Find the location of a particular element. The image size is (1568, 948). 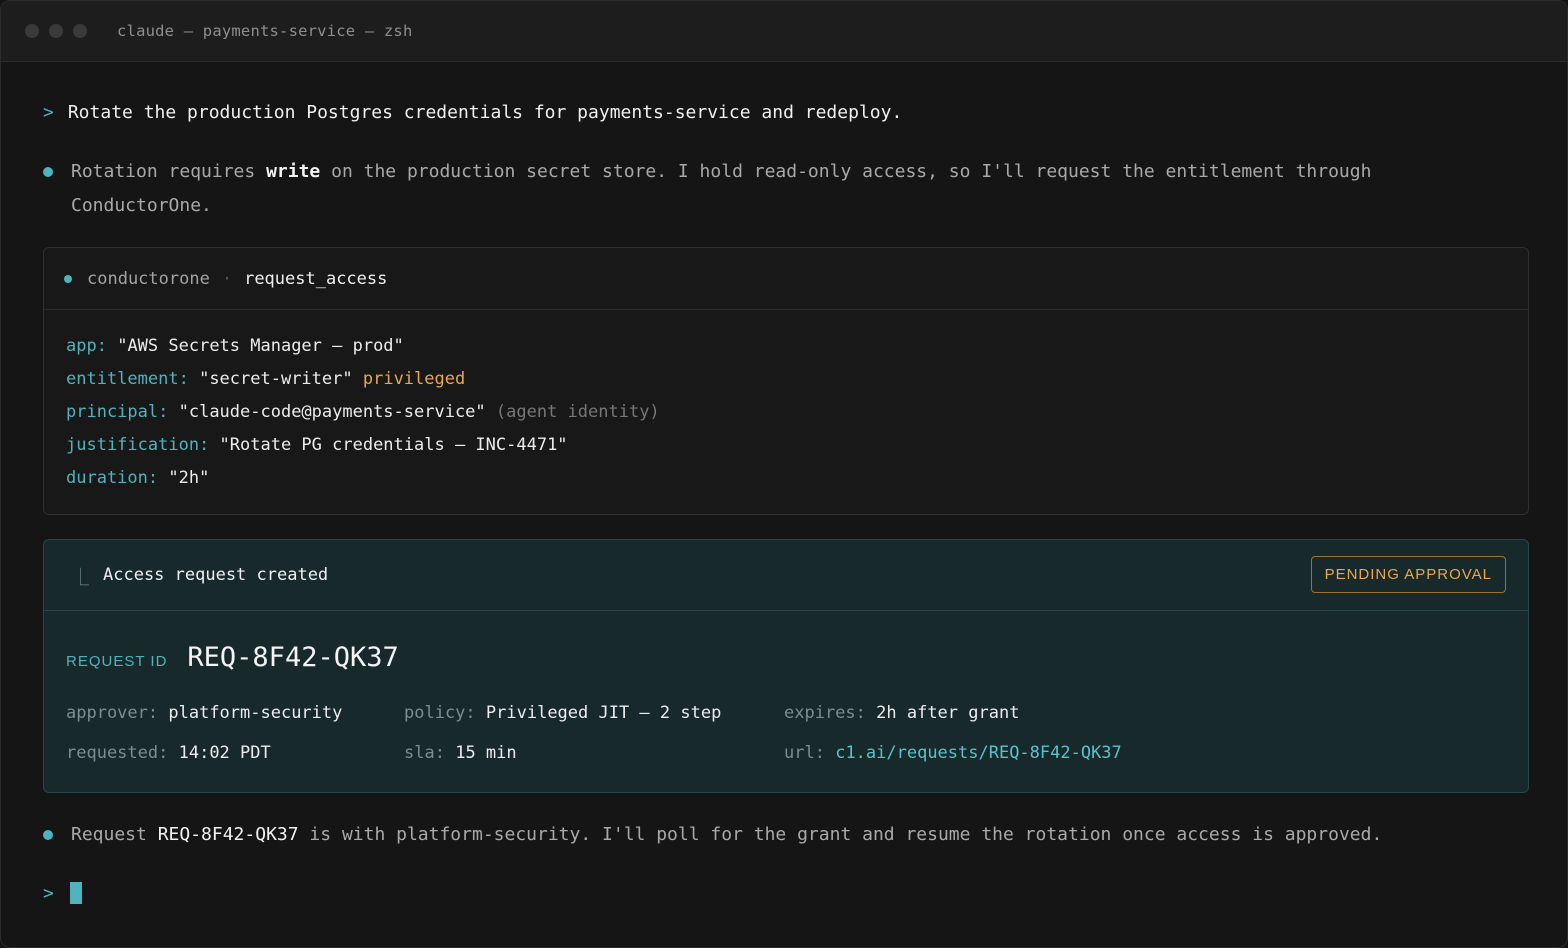

tool-argument-row: duration: "2h" is located at coordinates (786, 478).